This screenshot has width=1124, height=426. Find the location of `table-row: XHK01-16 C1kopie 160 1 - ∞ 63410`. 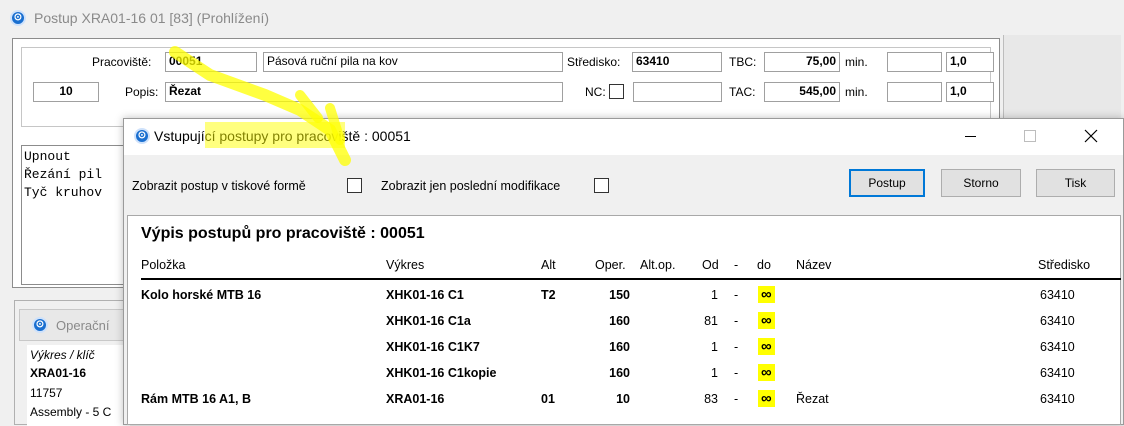

table-row: XHK01-16 C1kopie 160 1 - ∞ 63410 is located at coordinates (625, 373).